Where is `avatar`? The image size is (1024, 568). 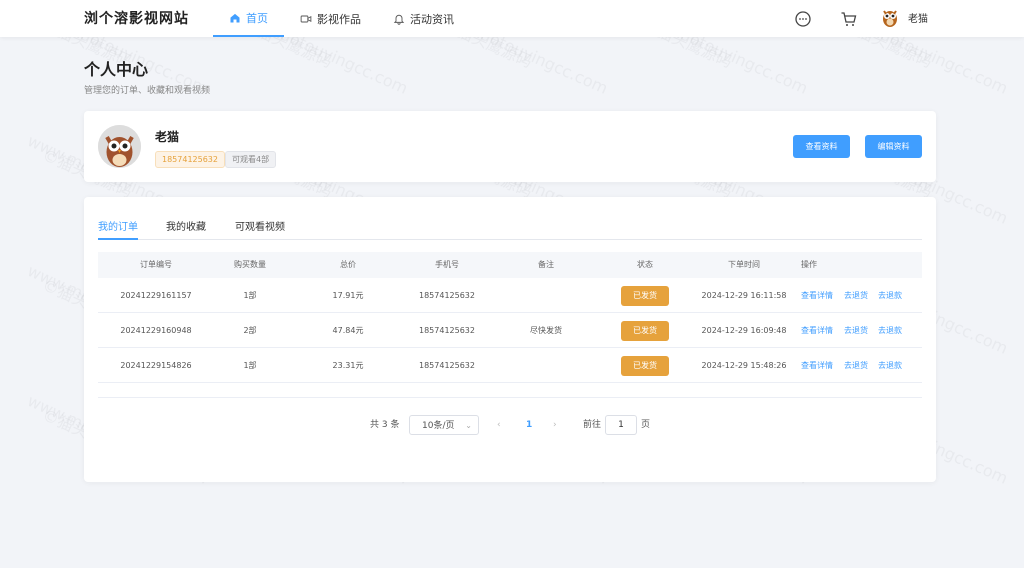
avatar is located at coordinates (890, 18).